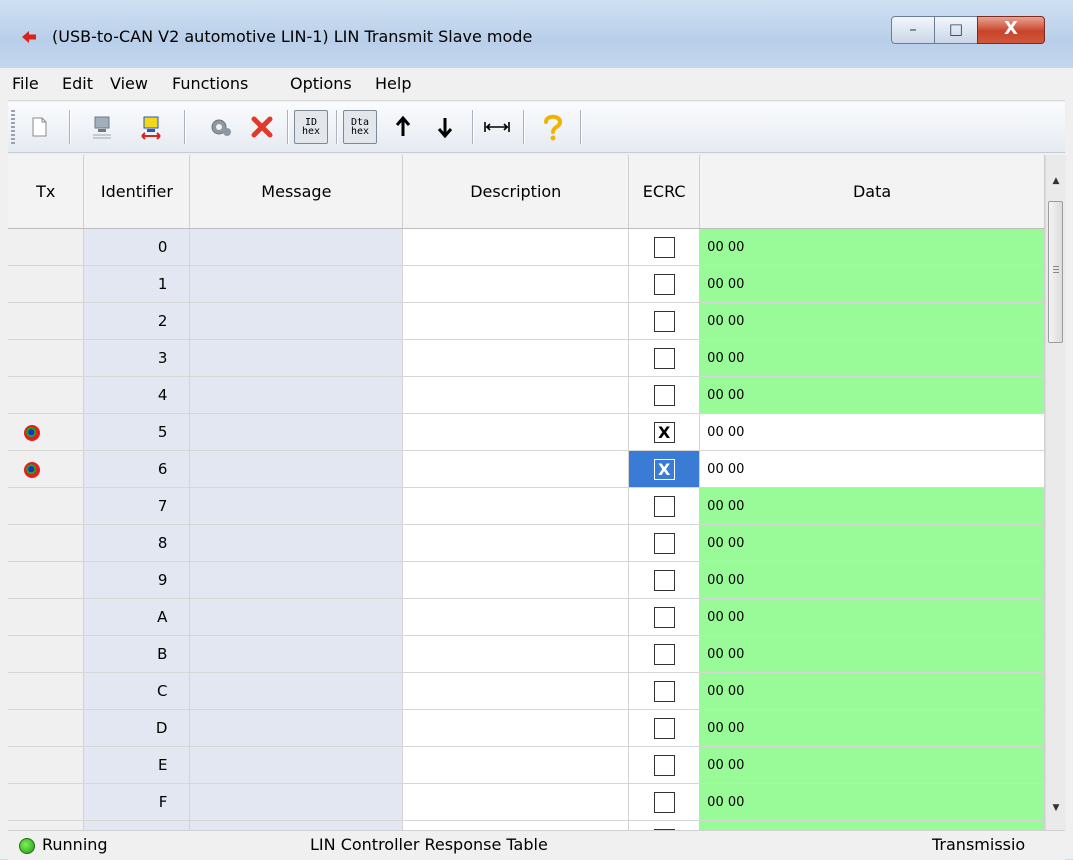 The image size is (1073, 860). I want to click on identifier-cell: 2, so click(137, 321).